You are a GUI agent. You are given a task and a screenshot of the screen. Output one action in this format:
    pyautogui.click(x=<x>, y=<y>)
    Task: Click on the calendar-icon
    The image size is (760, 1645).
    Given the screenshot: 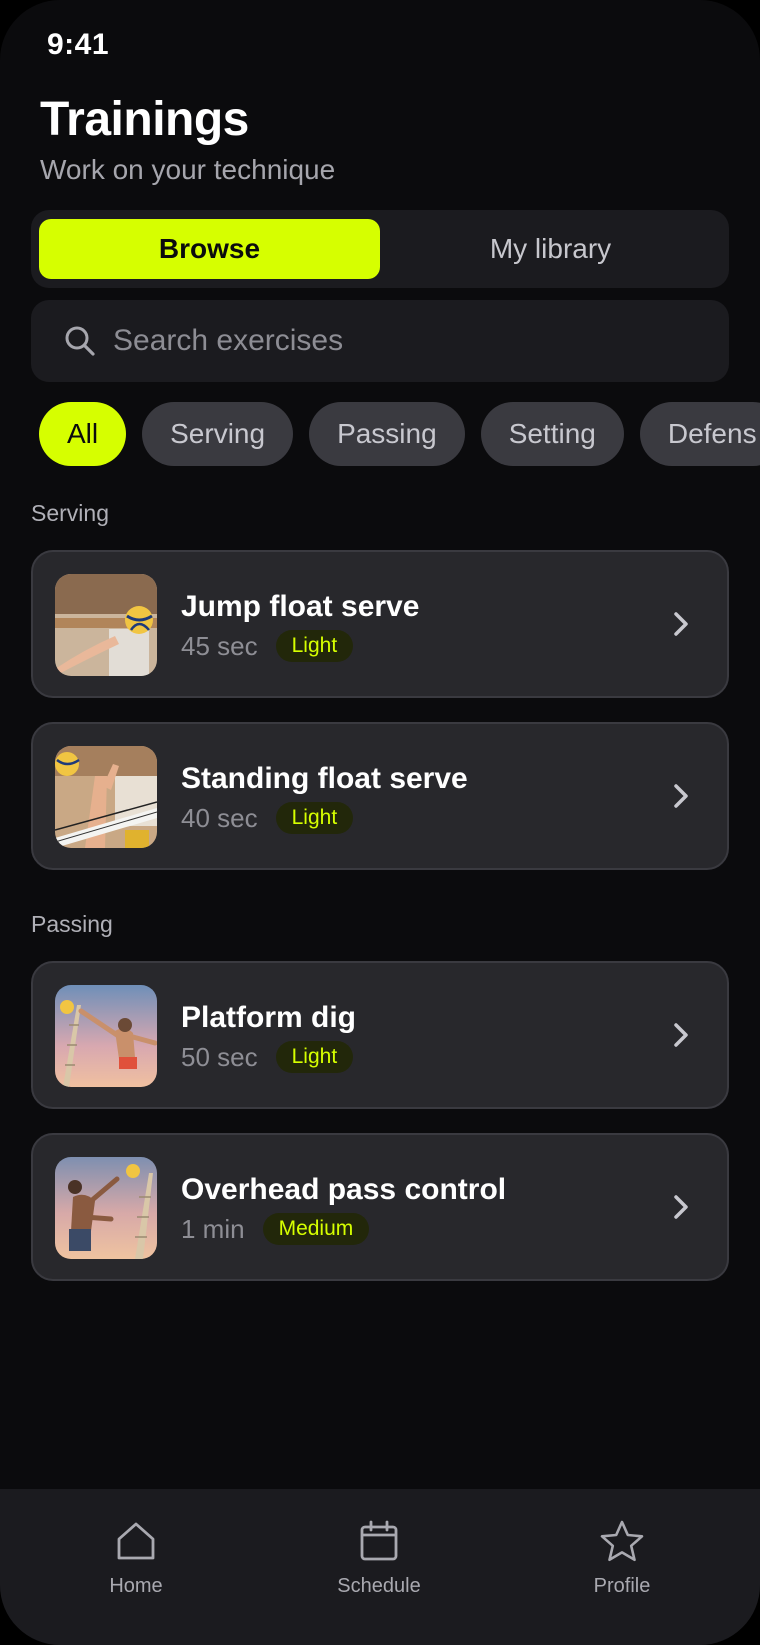 What is the action you would take?
    pyautogui.click(x=379, y=1540)
    